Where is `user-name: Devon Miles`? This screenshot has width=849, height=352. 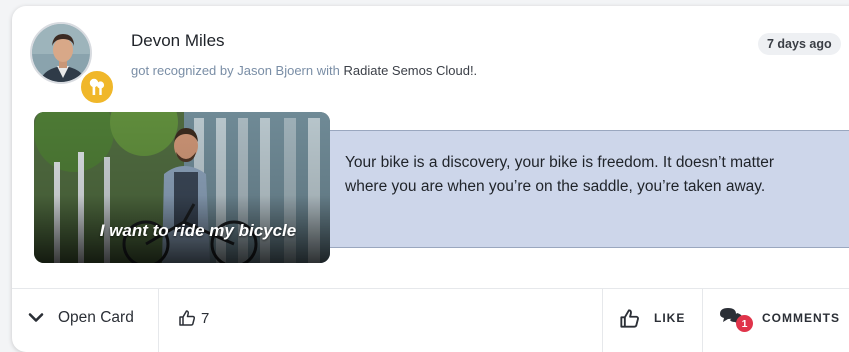 user-name: Devon Miles is located at coordinates (178, 41).